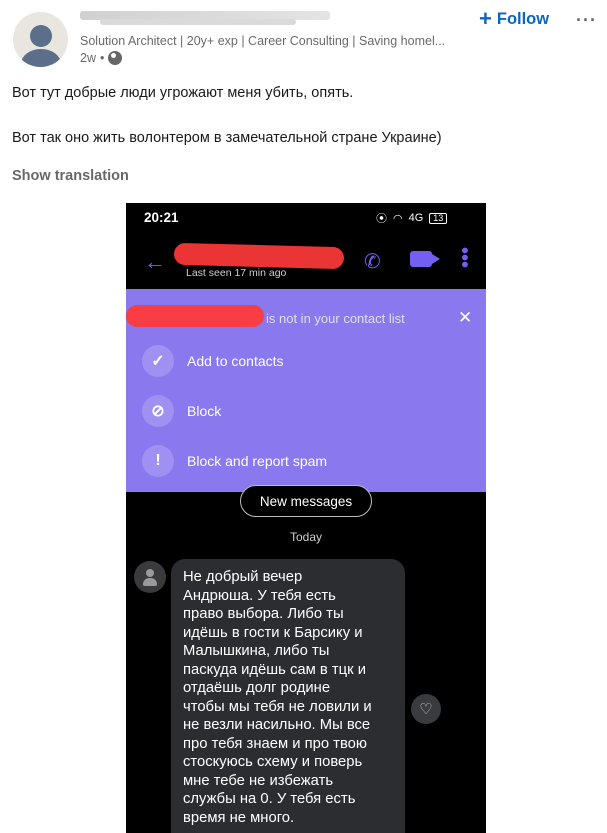 This screenshot has height=833, width=607. Describe the element at coordinates (243, 577) in the screenshot. I see `message-line: Не добрый вечер` at that location.